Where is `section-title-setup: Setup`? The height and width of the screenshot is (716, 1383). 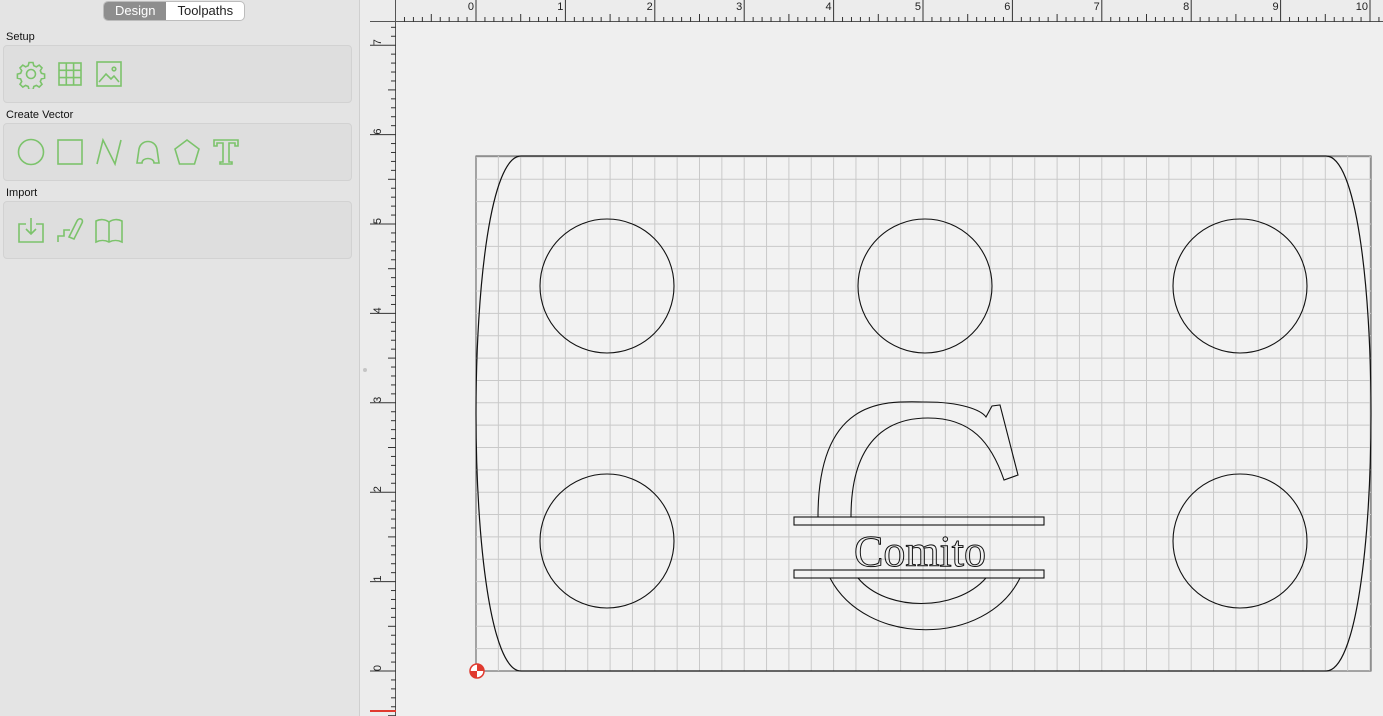
section-title-setup: Setup is located at coordinates (20, 37).